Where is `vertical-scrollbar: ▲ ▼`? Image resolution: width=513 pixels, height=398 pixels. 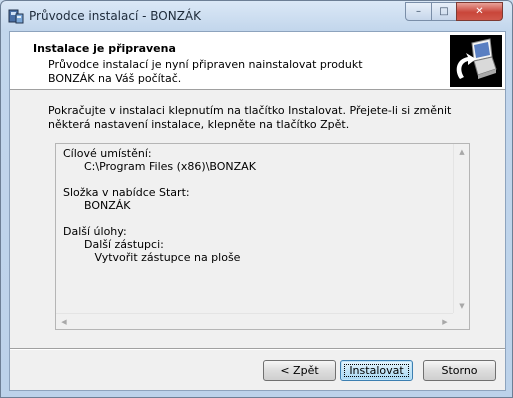 vertical-scrollbar: ▲ ▼ is located at coordinates (461, 229).